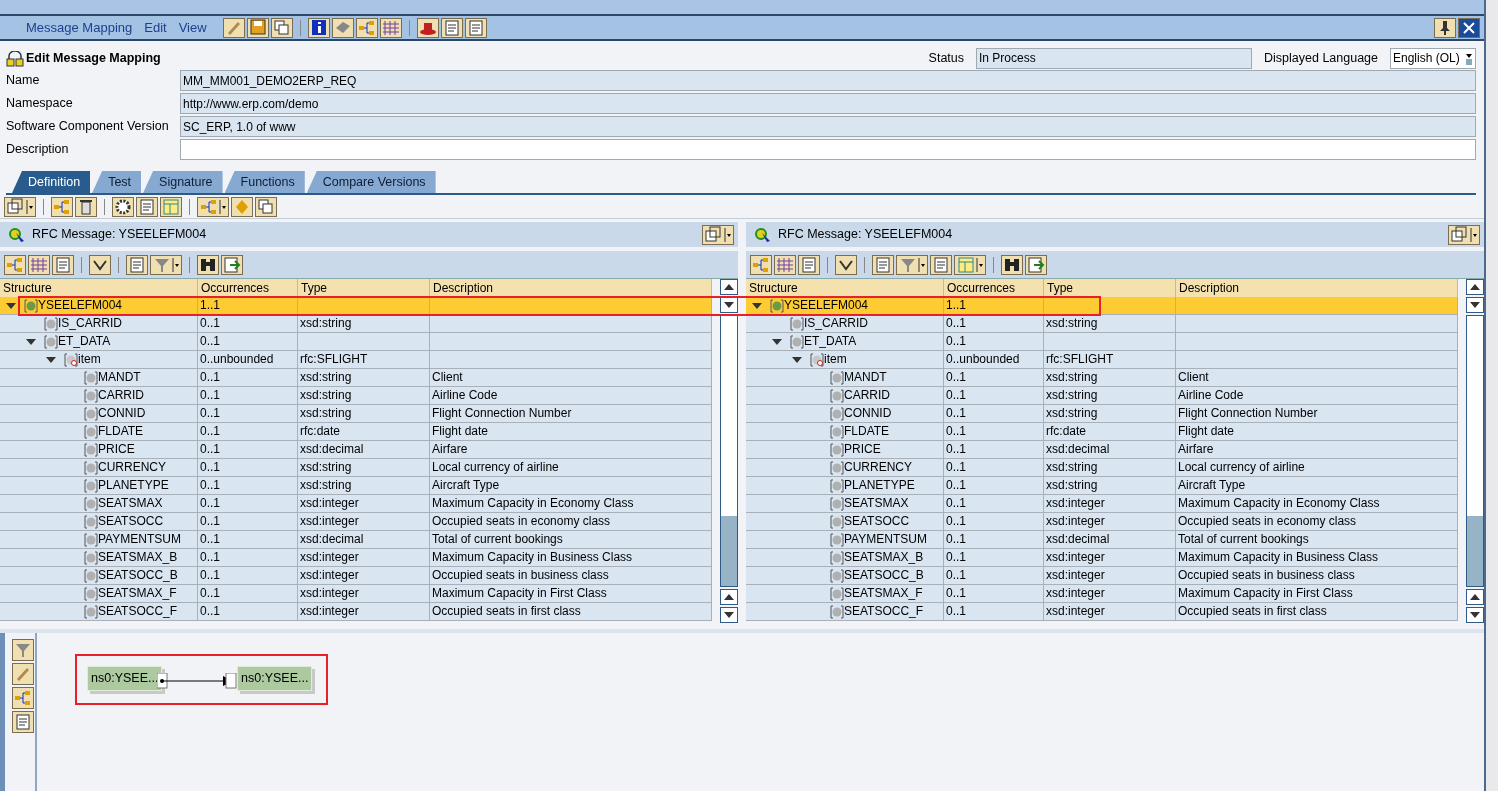 Image resolution: width=1498 pixels, height=791 pixels. What do you see at coordinates (117, 182) in the screenshot?
I see `tab: Test` at bounding box center [117, 182].